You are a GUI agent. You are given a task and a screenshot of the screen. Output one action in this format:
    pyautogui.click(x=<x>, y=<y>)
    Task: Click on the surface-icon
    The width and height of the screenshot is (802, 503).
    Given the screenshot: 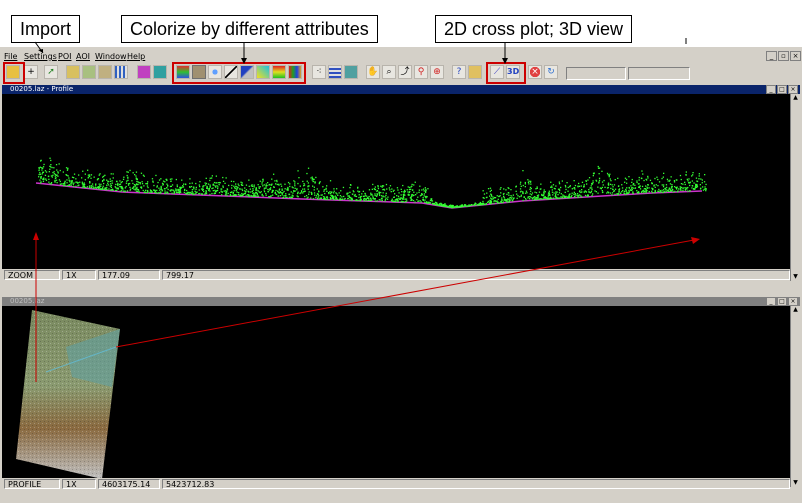 What is the action you would take?
    pyautogui.click(x=351, y=72)
    